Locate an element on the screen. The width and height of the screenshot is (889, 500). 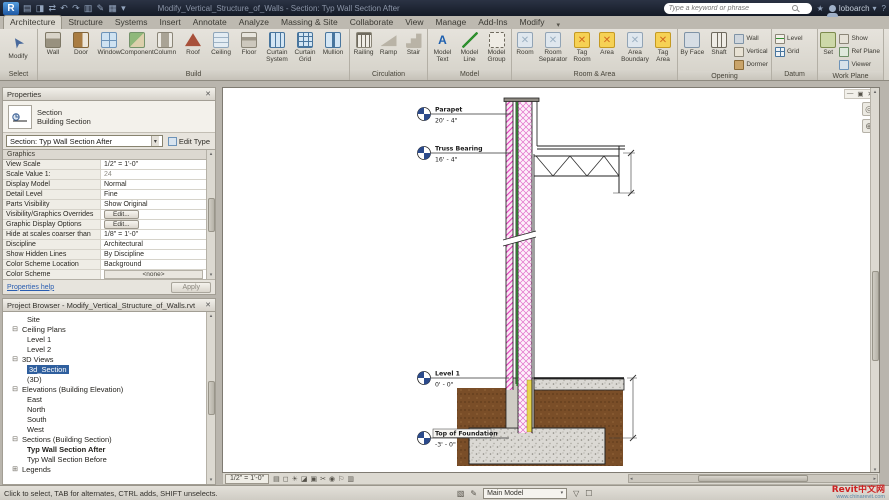
shadows-icon: ◪ is located at coordinates (304, 479).